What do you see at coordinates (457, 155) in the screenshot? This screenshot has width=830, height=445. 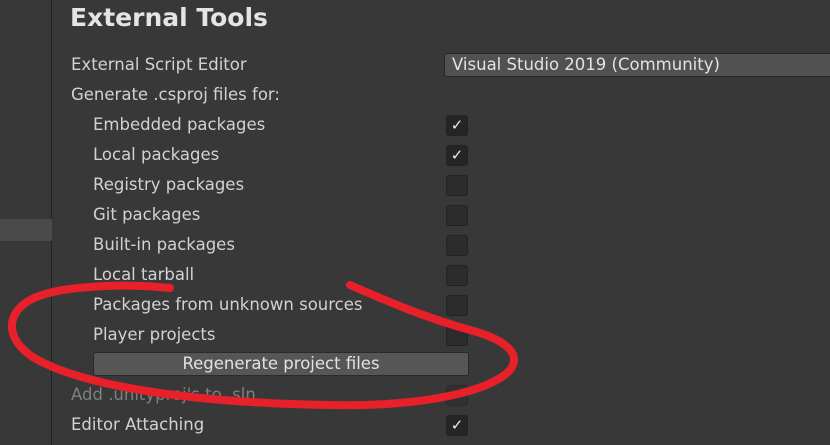 I see `local-packages-checkbox: ✓` at bounding box center [457, 155].